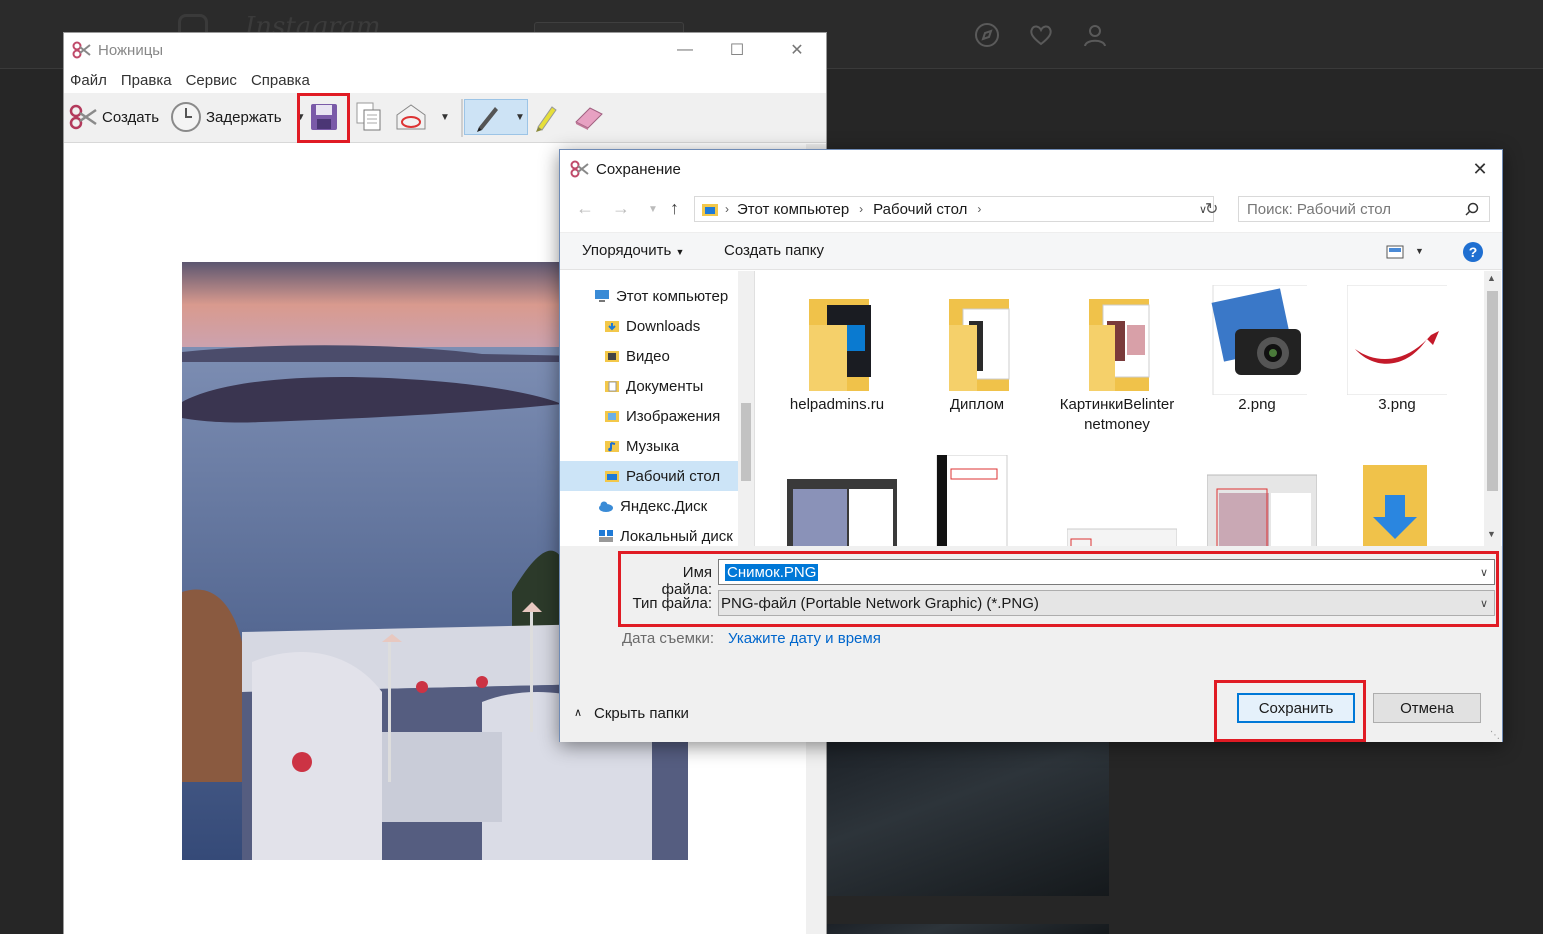 The image size is (1543, 934). What do you see at coordinates (649, 326) in the screenshot?
I see `nav-item-downloads: Downloads` at bounding box center [649, 326].